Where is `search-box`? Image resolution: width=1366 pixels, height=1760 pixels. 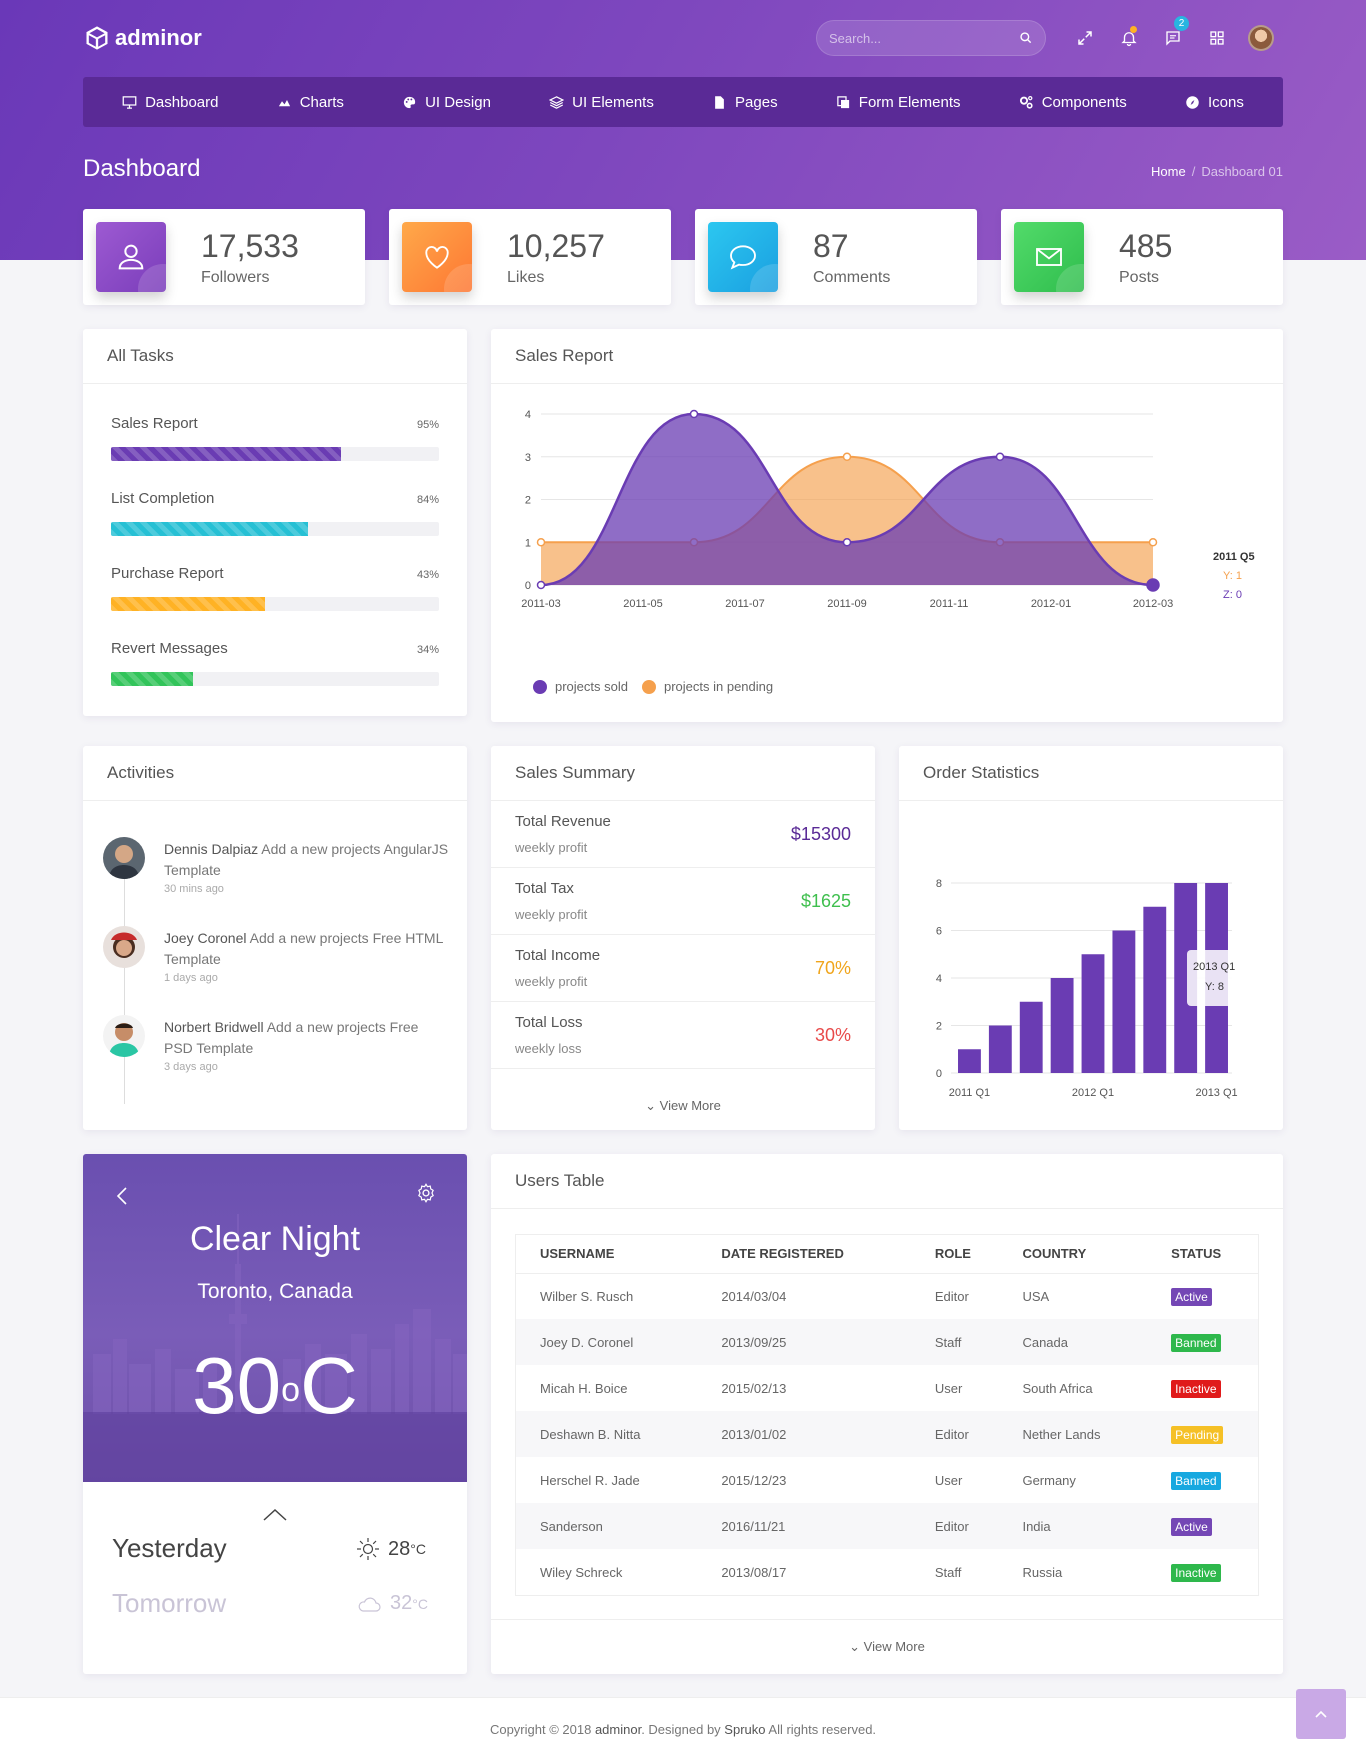
search-box is located at coordinates (931, 38).